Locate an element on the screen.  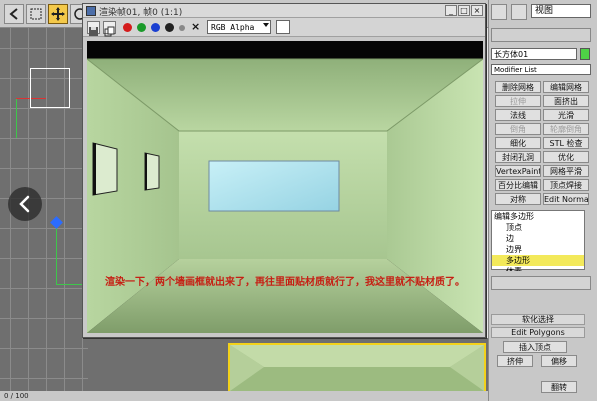
stack-item-edge: 边 is located at coordinates (538, 238).